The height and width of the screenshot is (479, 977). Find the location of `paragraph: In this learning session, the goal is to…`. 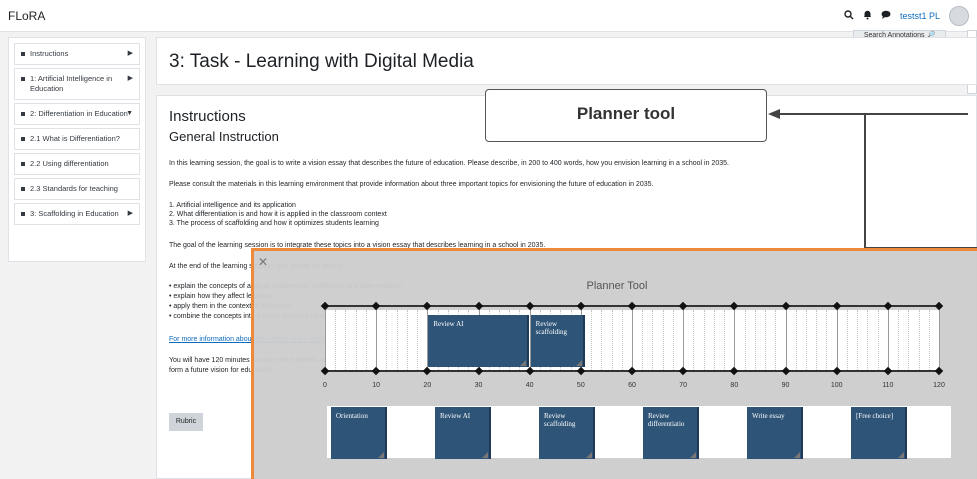

paragraph: In this learning session, the goal is to… is located at coordinates (449, 163).